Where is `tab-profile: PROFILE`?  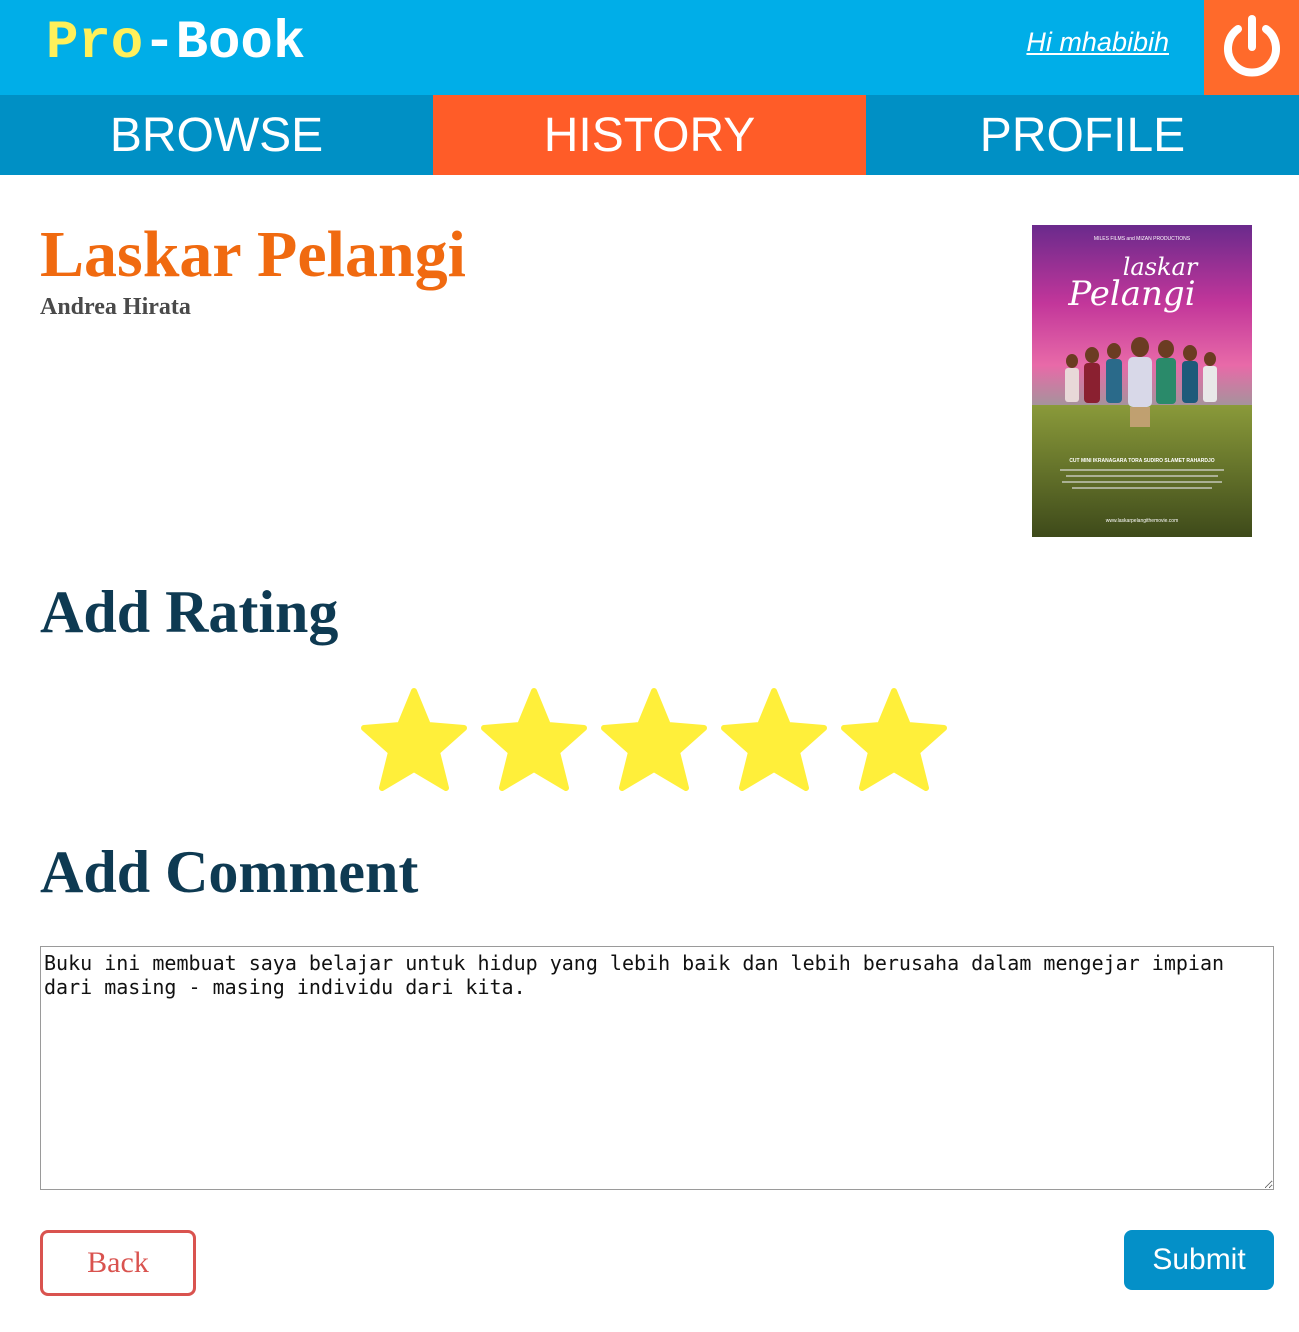 tab-profile: PROFILE is located at coordinates (1082, 135).